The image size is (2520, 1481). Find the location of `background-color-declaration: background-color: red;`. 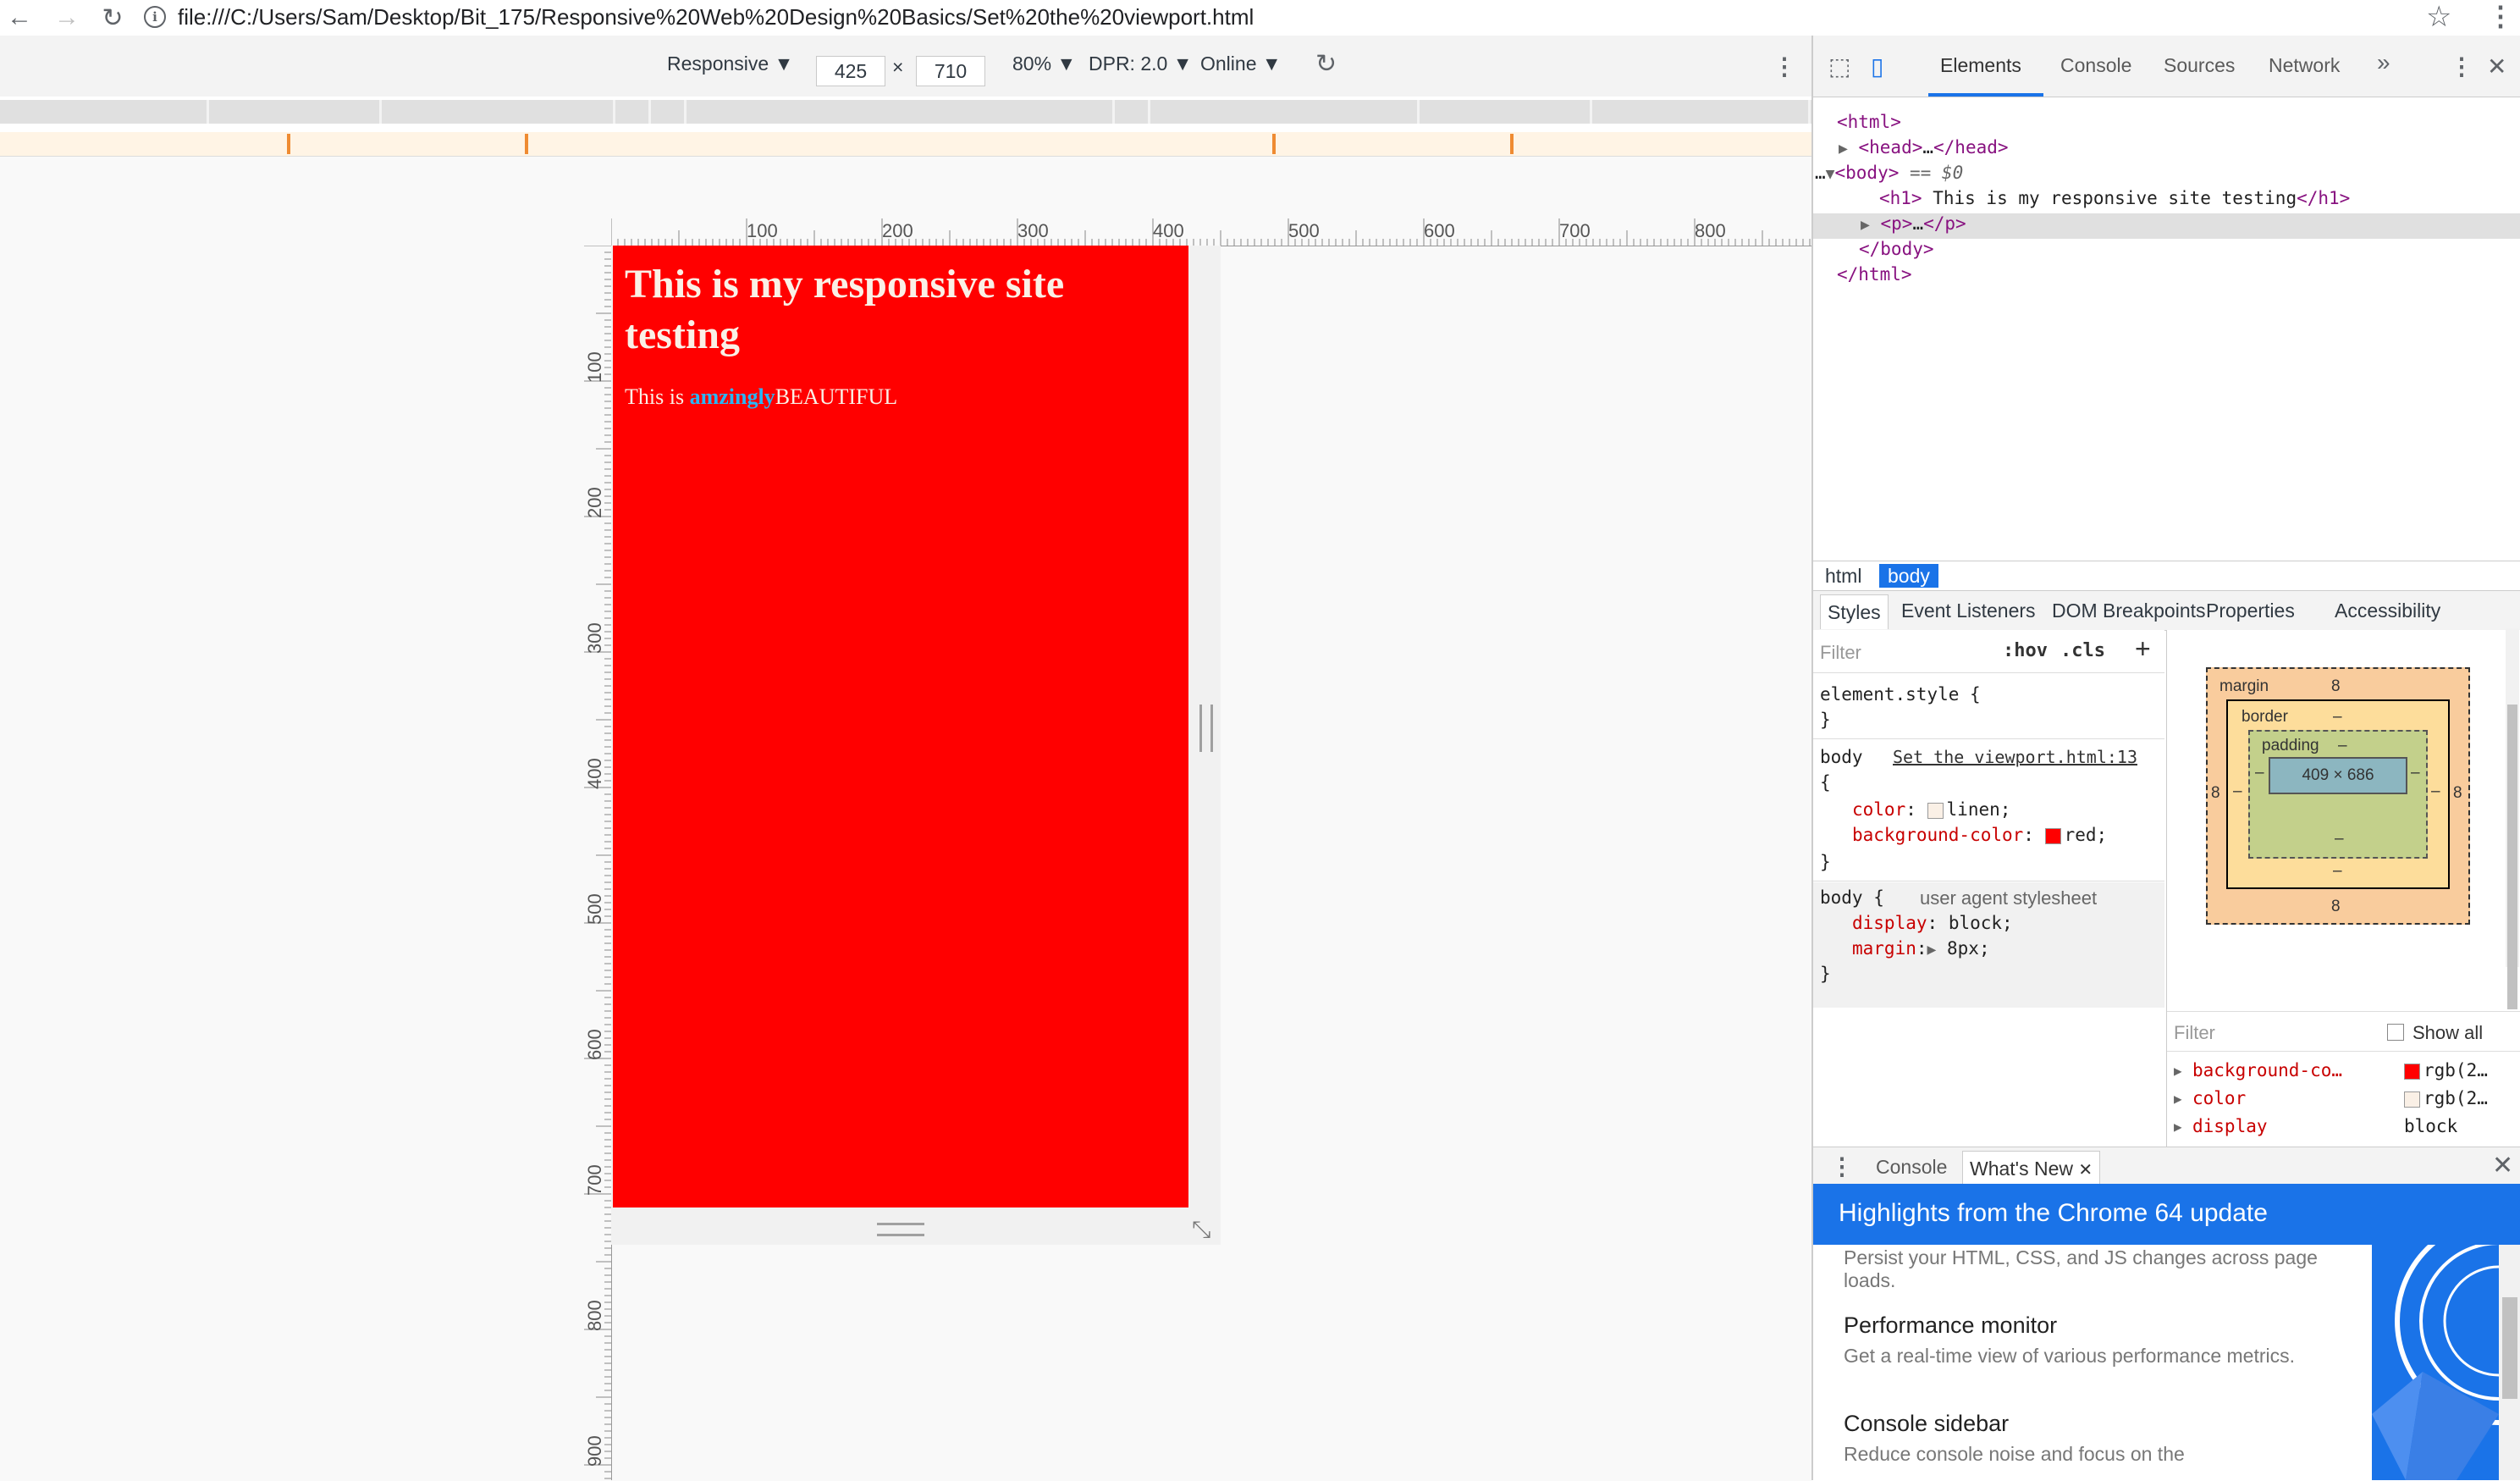

background-color-declaration: background-color: red; is located at coordinates (1979, 835).